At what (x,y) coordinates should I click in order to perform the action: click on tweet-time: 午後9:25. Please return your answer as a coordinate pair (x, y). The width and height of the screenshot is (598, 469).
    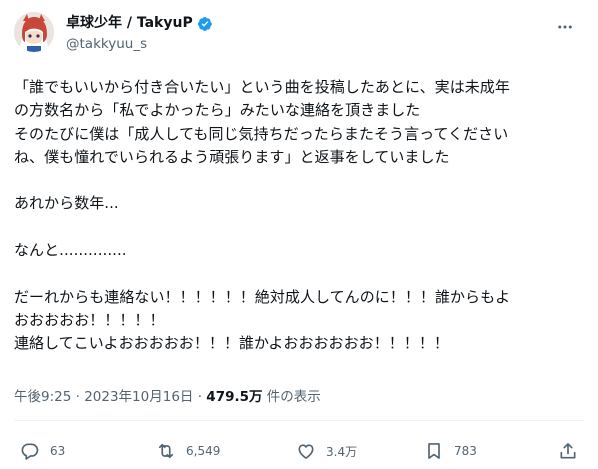
    Looking at the image, I should click on (42, 397).